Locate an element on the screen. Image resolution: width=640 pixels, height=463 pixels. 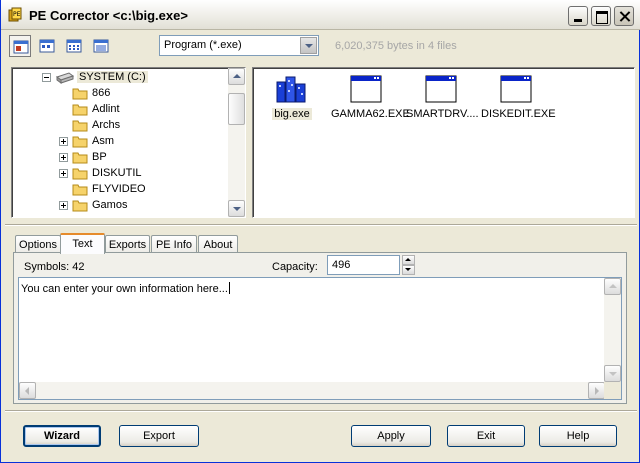
list-icon is located at coordinates (74, 46).